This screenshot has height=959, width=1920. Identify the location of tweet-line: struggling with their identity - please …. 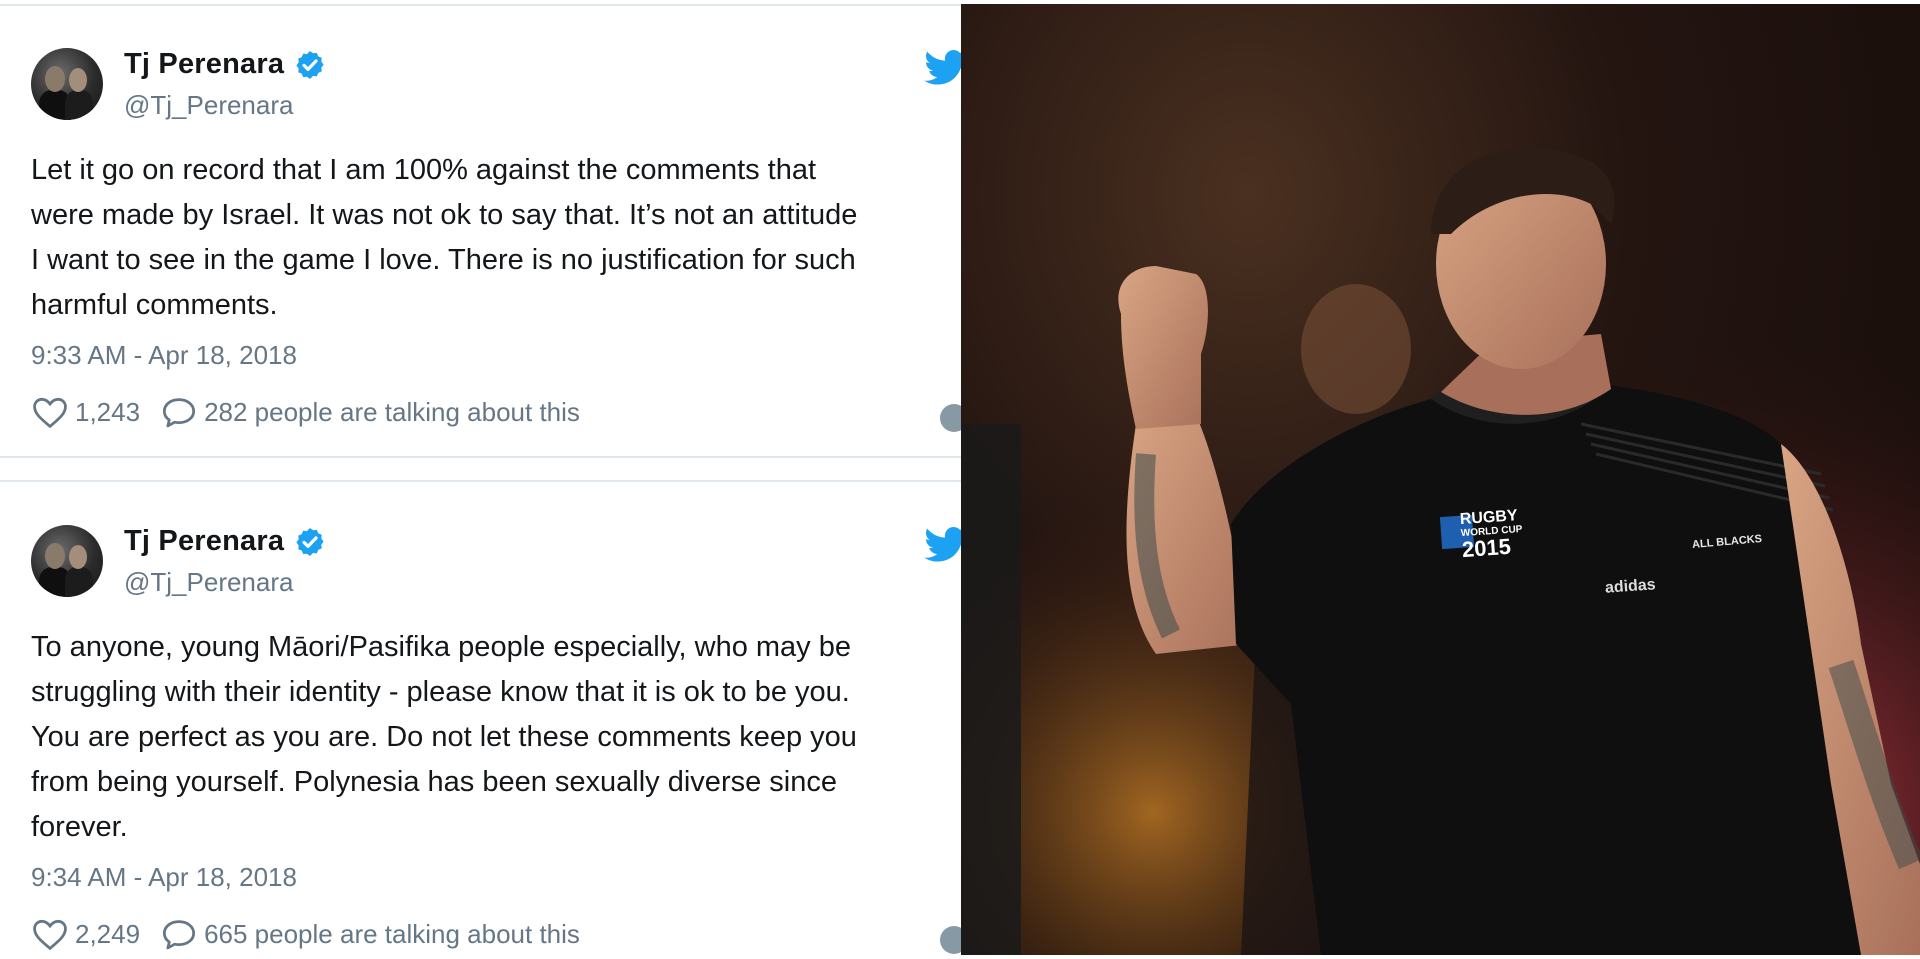
(440, 692).